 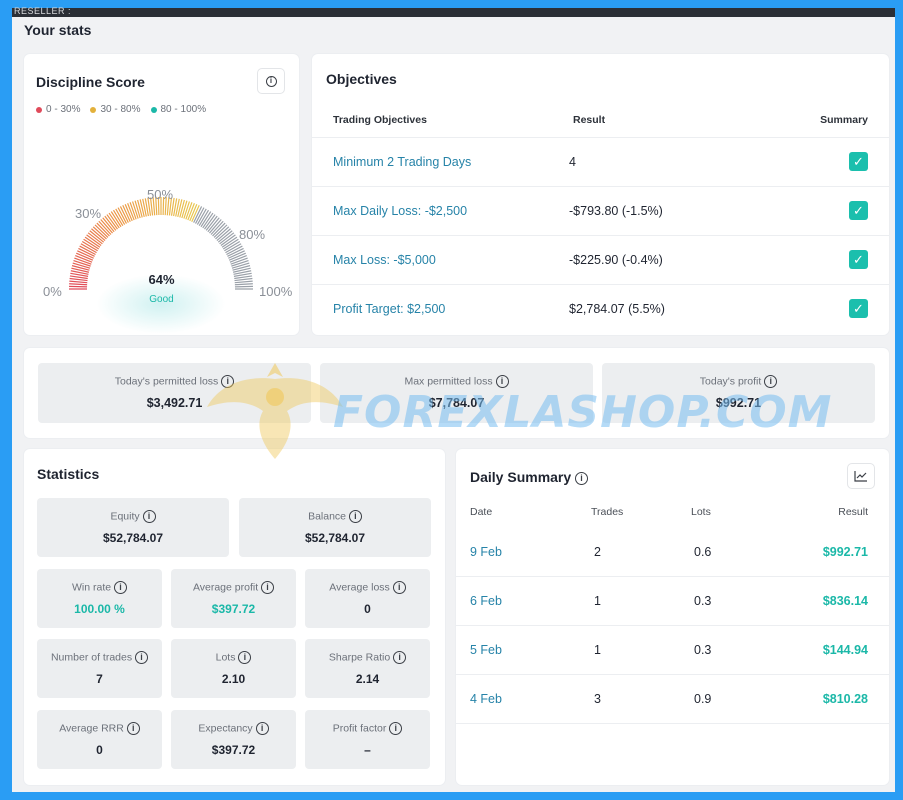 What do you see at coordinates (521, 477) in the screenshot?
I see `daily-summary-title: Daily Summary` at bounding box center [521, 477].